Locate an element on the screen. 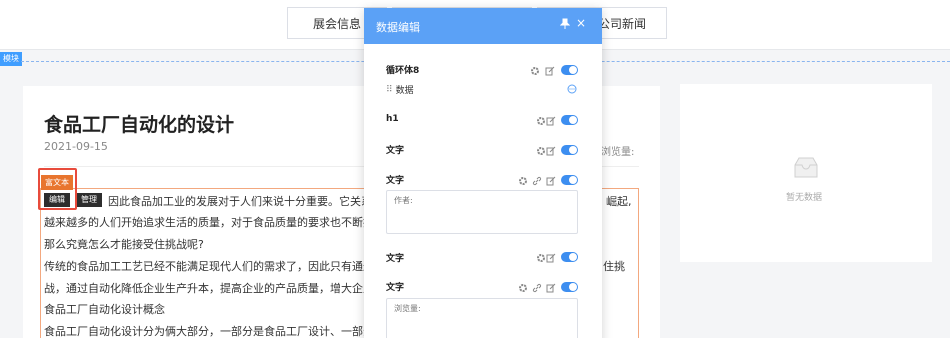  richtext-highlight is located at coordinates (57, 189).